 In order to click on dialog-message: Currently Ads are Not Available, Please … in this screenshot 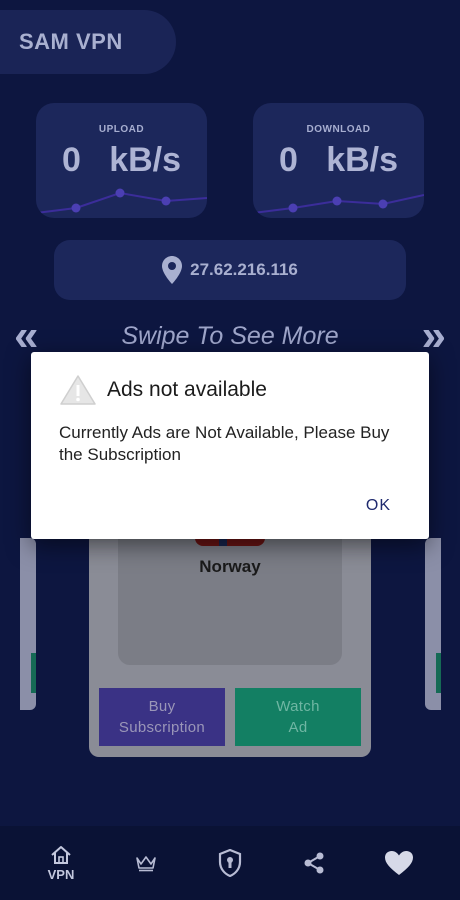, I will do `click(224, 443)`.